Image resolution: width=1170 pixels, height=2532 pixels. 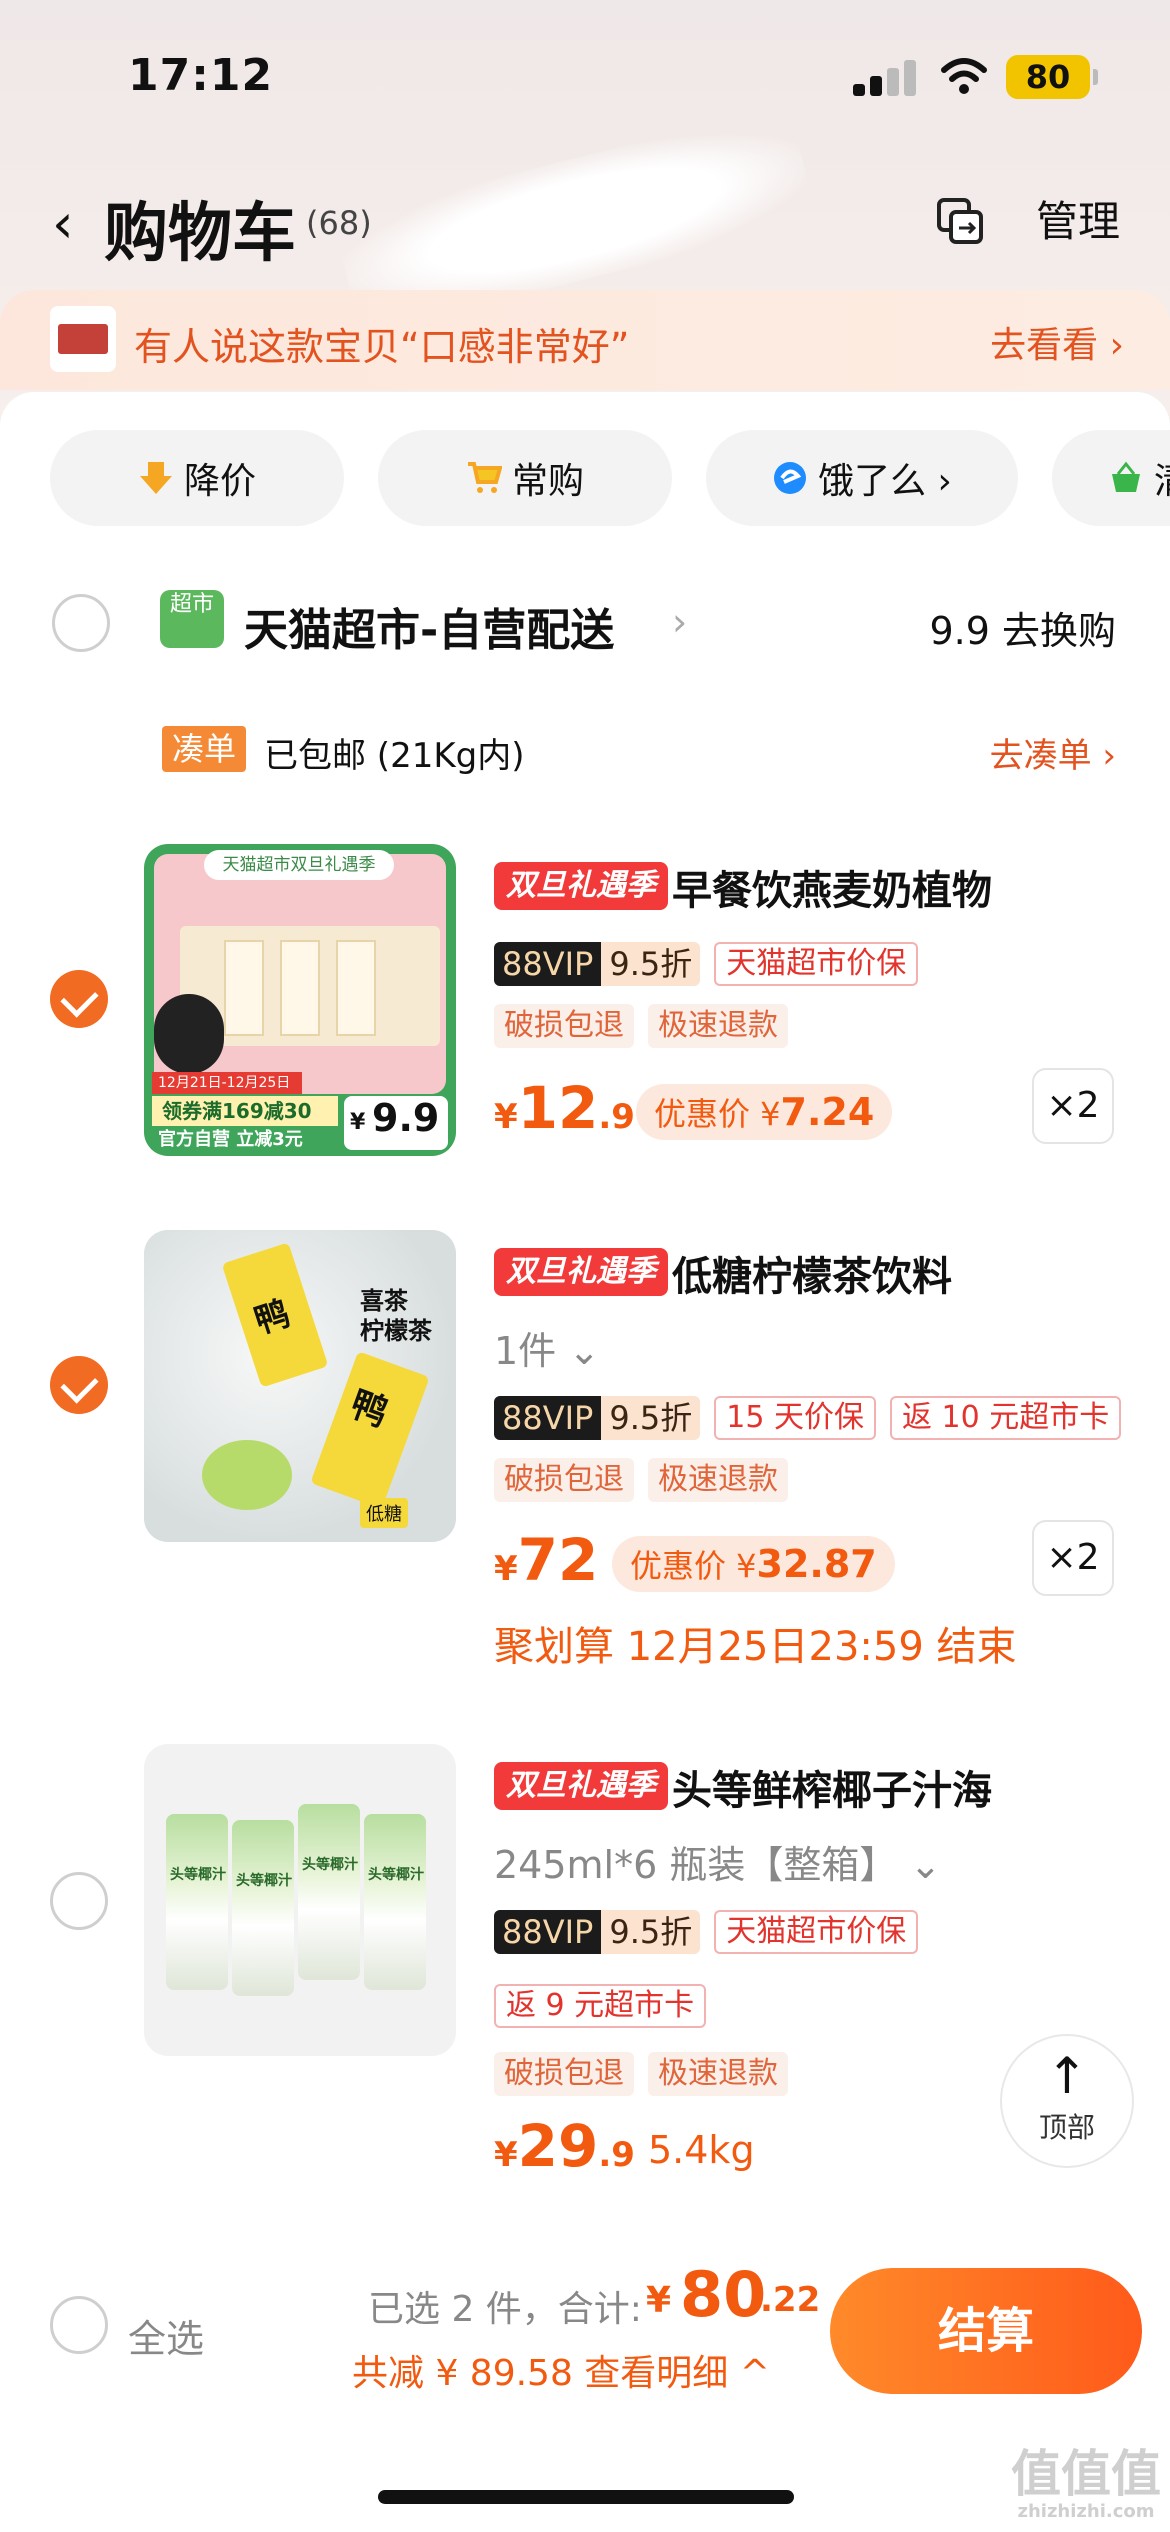 I want to click on cart-icon, so click(x=484, y=477).